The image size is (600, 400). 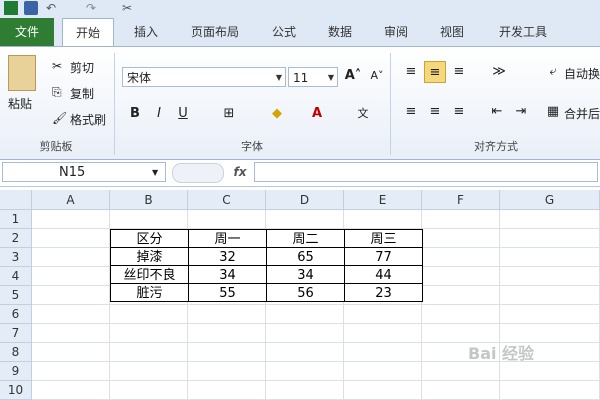 What do you see at coordinates (204, 77) in the screenshot?
I see `font-name-select: 宋体 ▼` at bounding box center [204, 77].